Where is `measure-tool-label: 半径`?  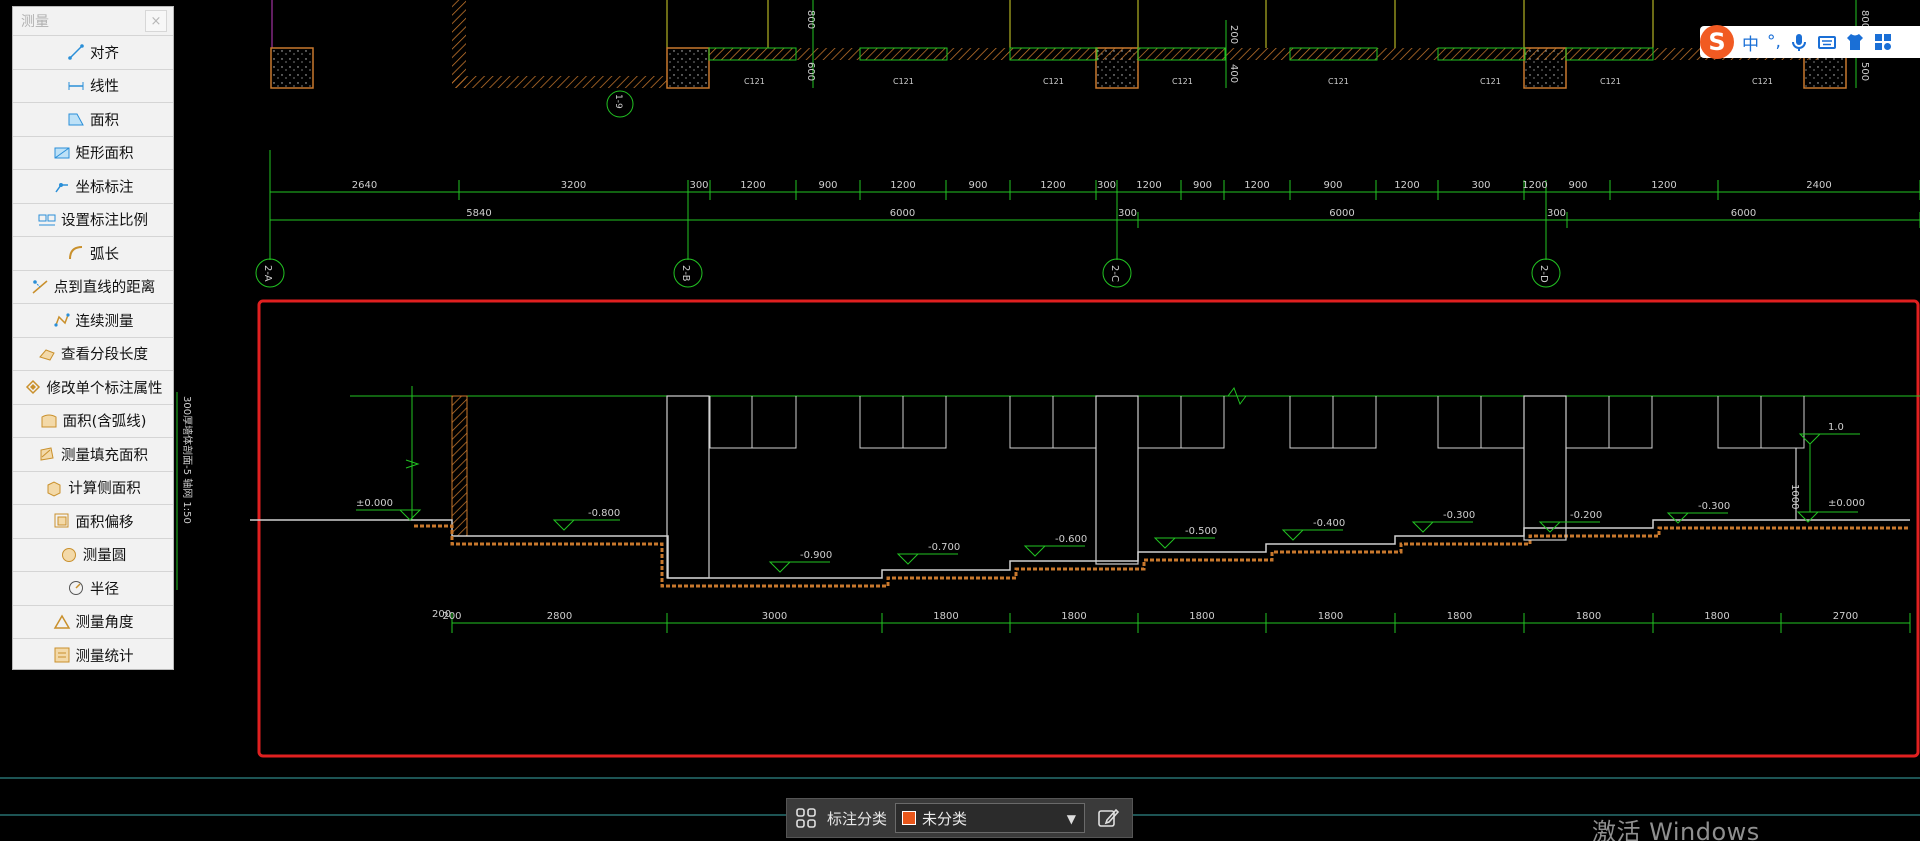
measure-tool-label: 半径 is located at coordinates (104, 589).